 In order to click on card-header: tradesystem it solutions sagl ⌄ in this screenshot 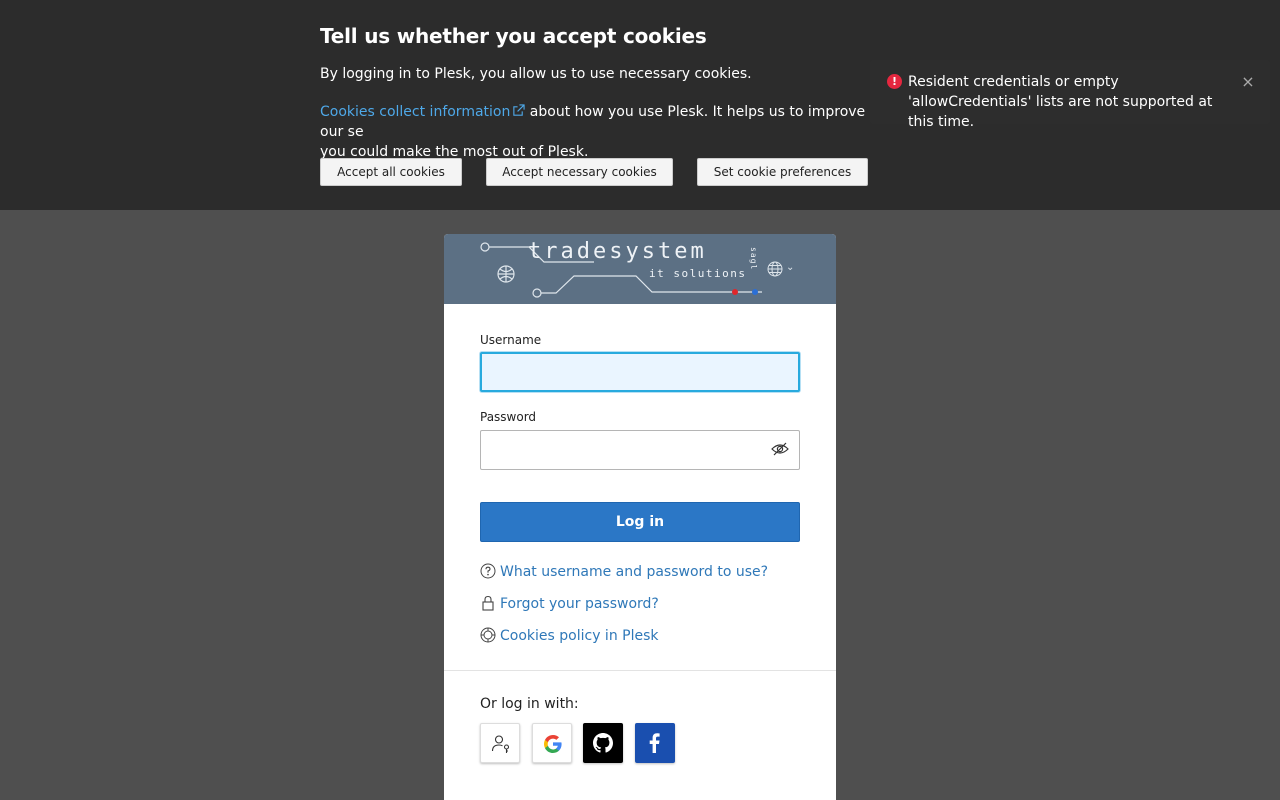, I will do `click(640, 269)`.